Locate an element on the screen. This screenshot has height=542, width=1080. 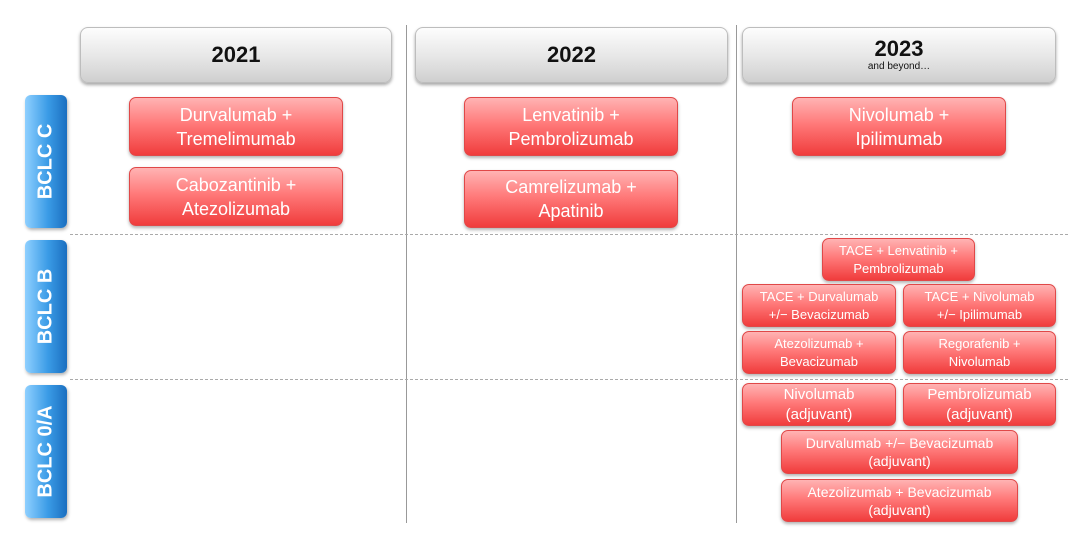
row-label-text: BCLC C is located at coordinates (45, 161).